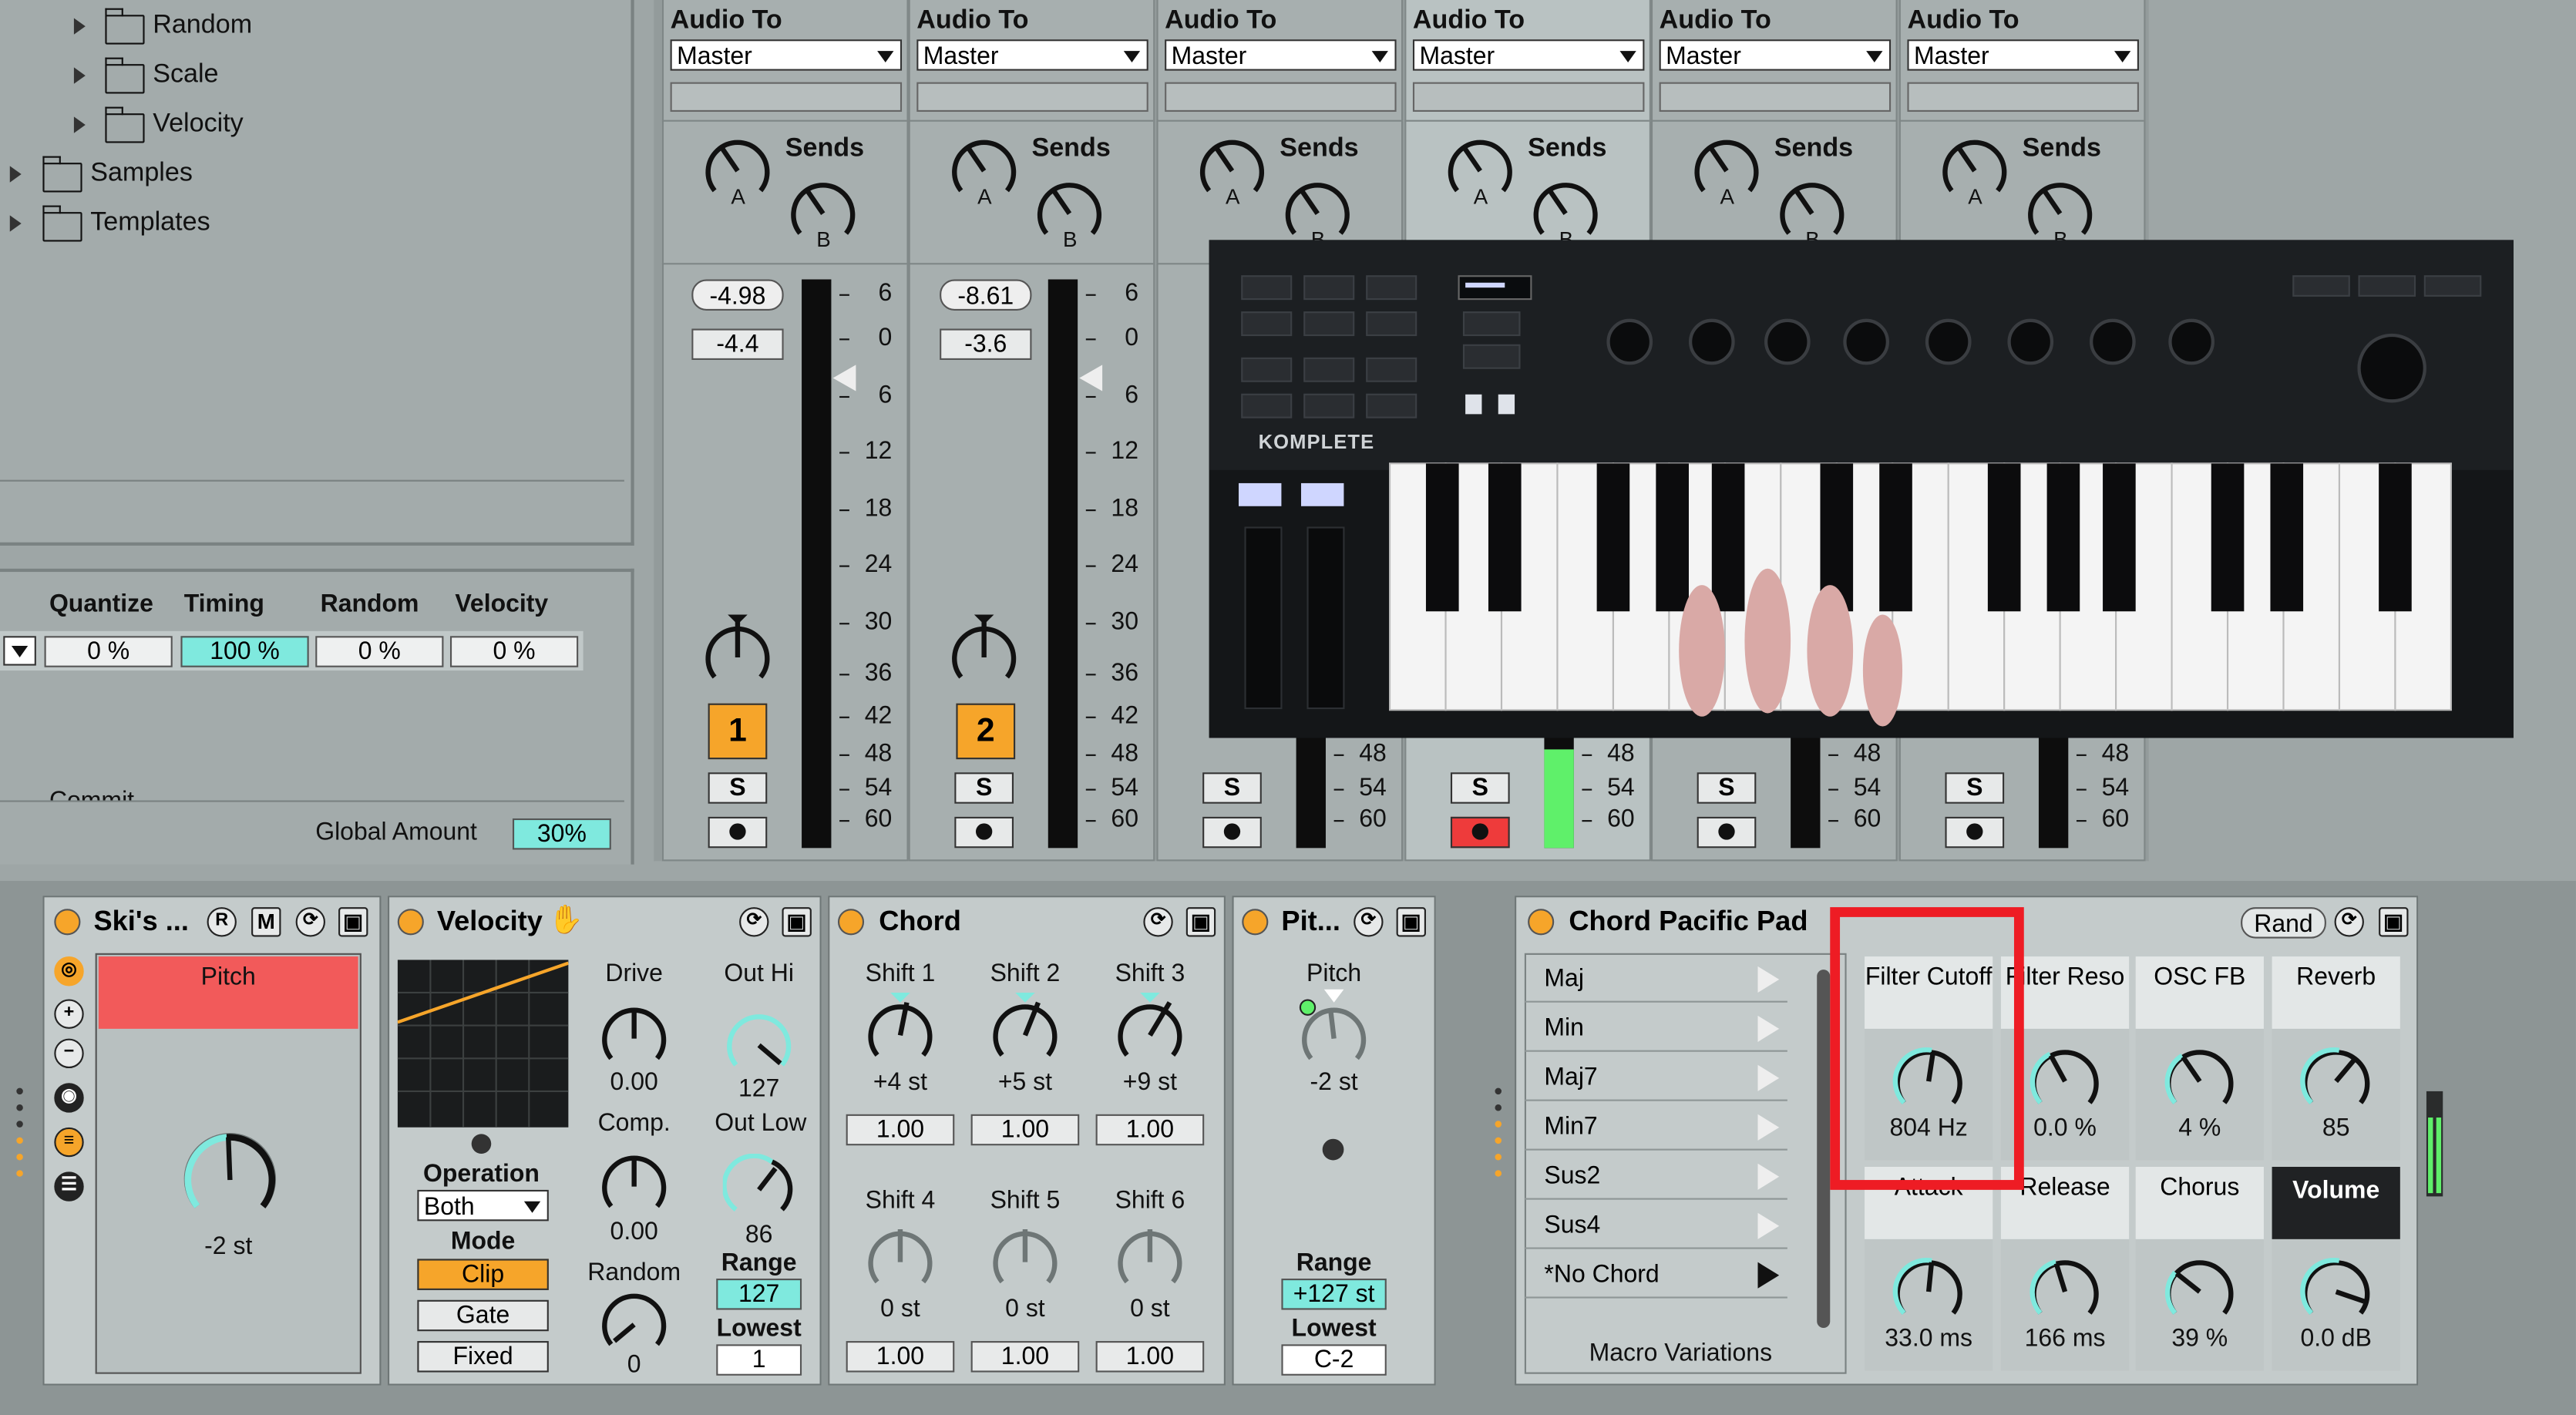  Describe the element at coordinates (634, 1039) in the screenshot. I see `drive-knob` at that location.